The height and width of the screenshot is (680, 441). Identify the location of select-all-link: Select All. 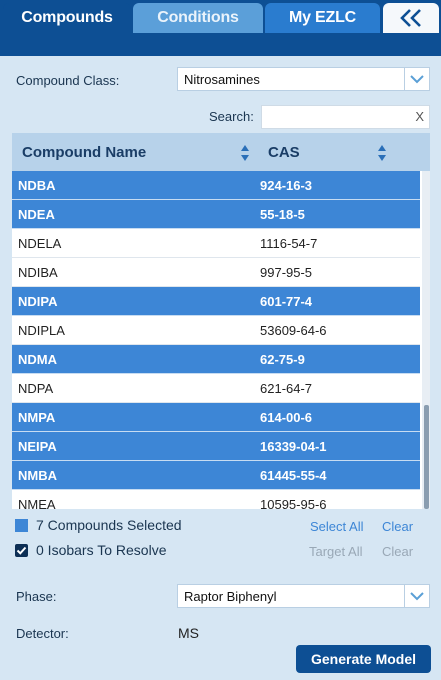
(336, 526).